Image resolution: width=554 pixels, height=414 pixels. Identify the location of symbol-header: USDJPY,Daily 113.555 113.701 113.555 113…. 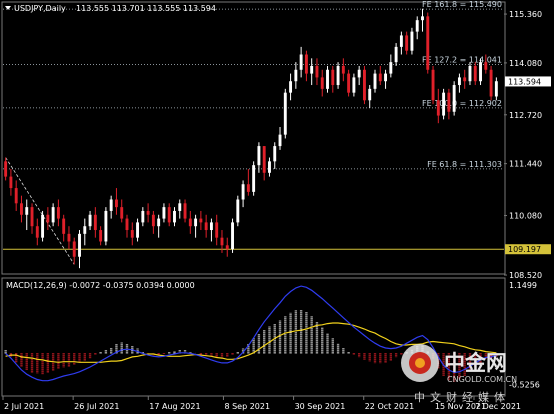
(110, 8).